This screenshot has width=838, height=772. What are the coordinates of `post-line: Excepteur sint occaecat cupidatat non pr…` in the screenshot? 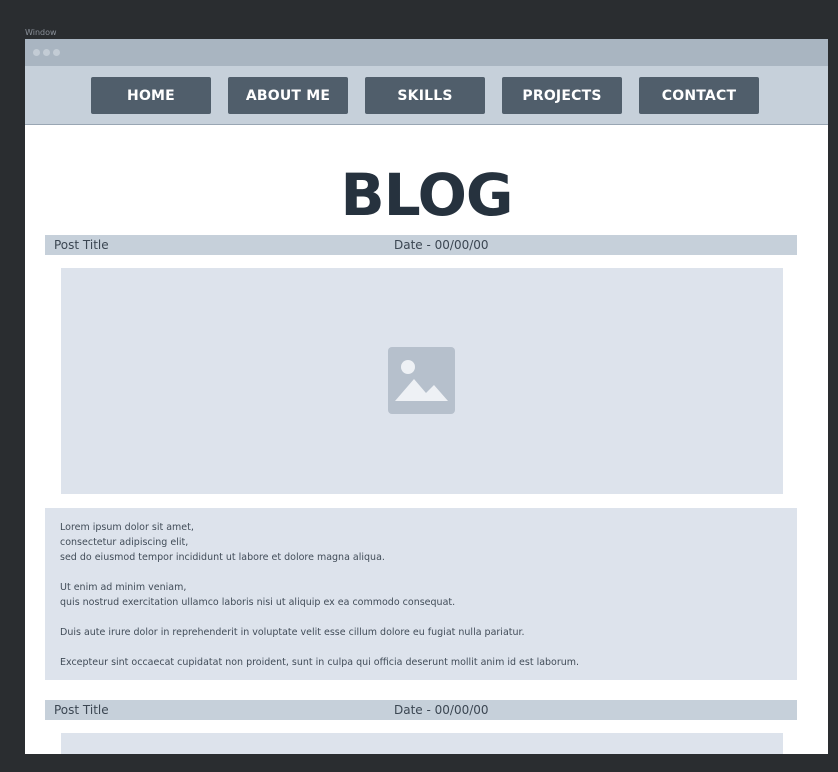 It's located at (320, 662).